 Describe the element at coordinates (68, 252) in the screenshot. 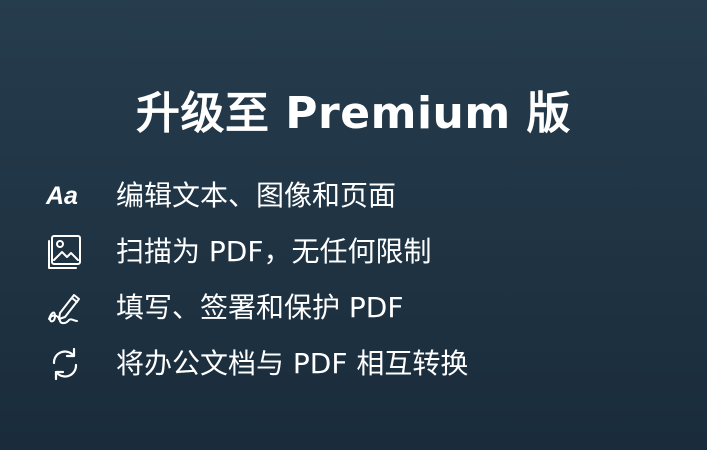

I see `image-scan-icon` at that location.